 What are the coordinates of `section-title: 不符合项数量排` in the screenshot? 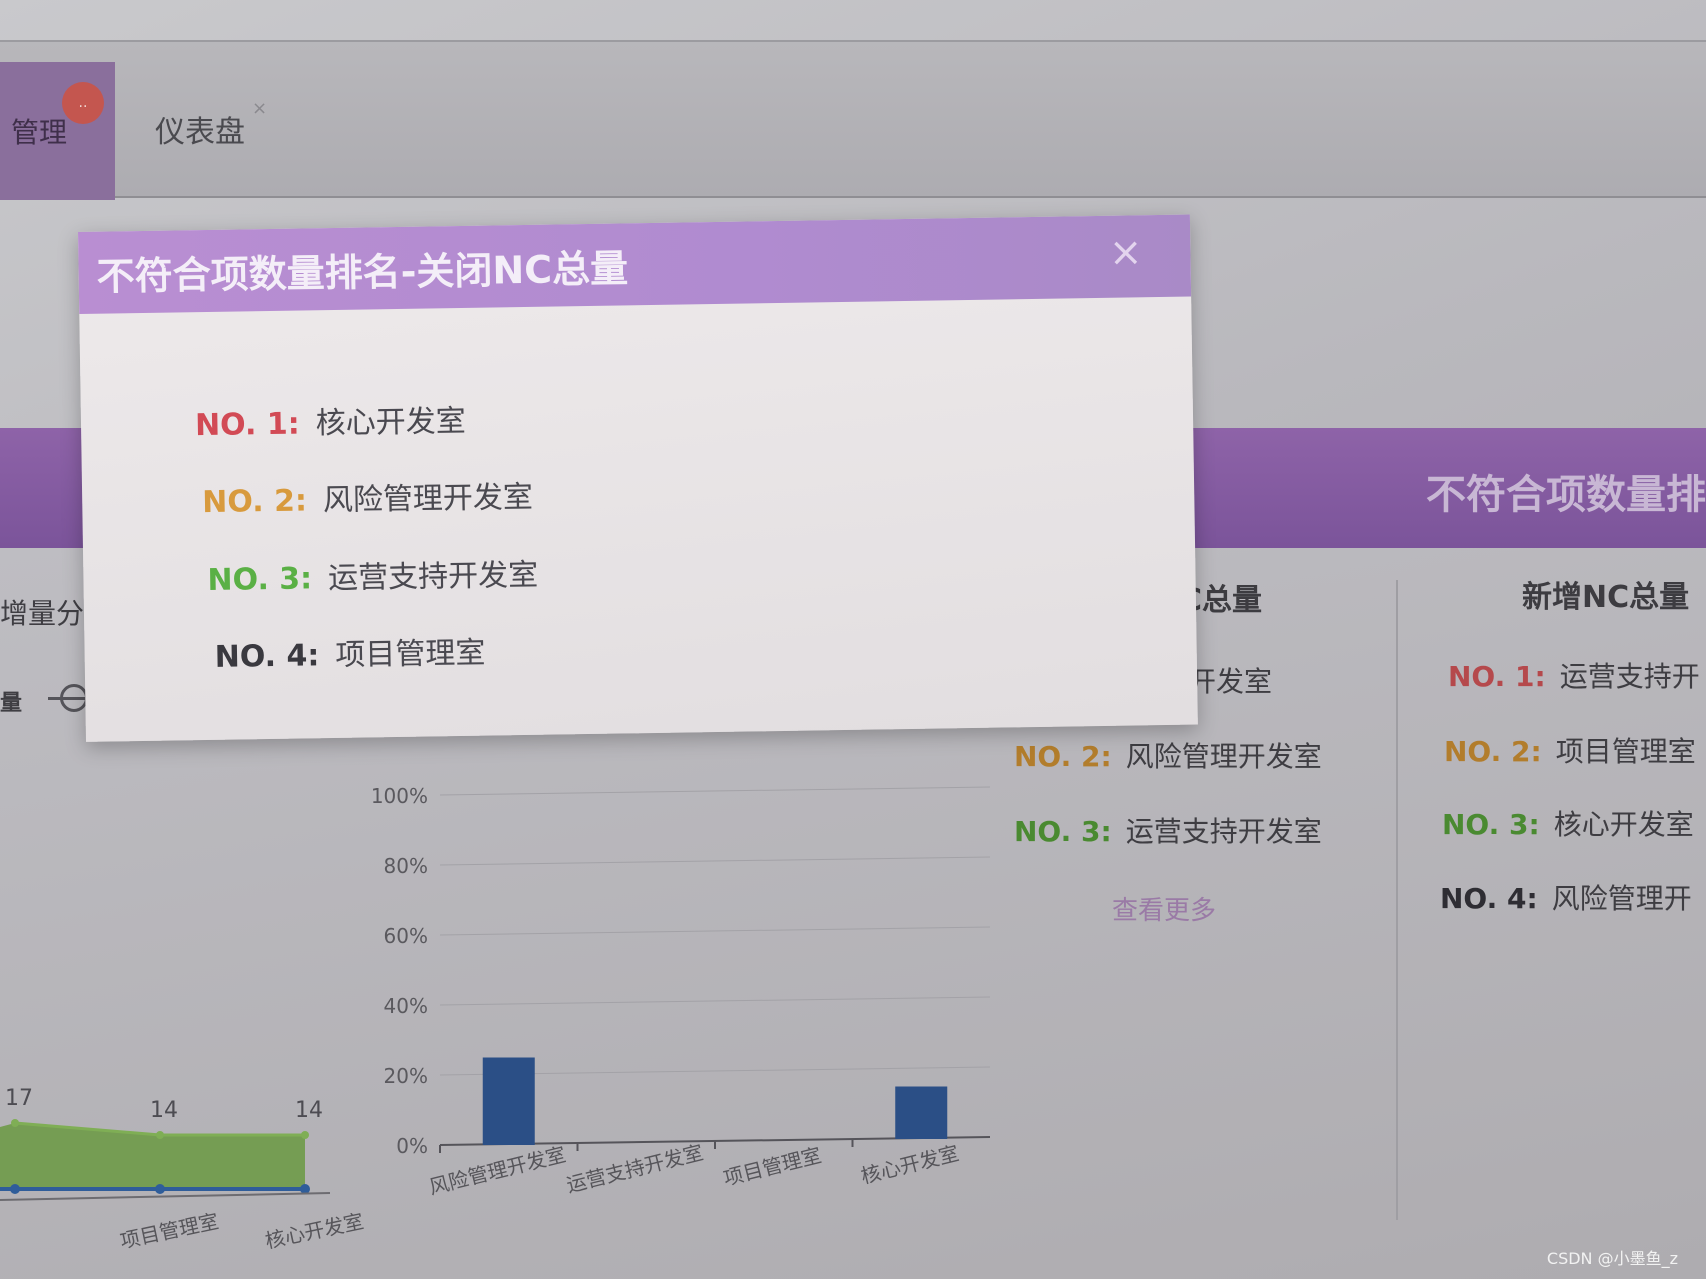 It's located at (1566, 495).